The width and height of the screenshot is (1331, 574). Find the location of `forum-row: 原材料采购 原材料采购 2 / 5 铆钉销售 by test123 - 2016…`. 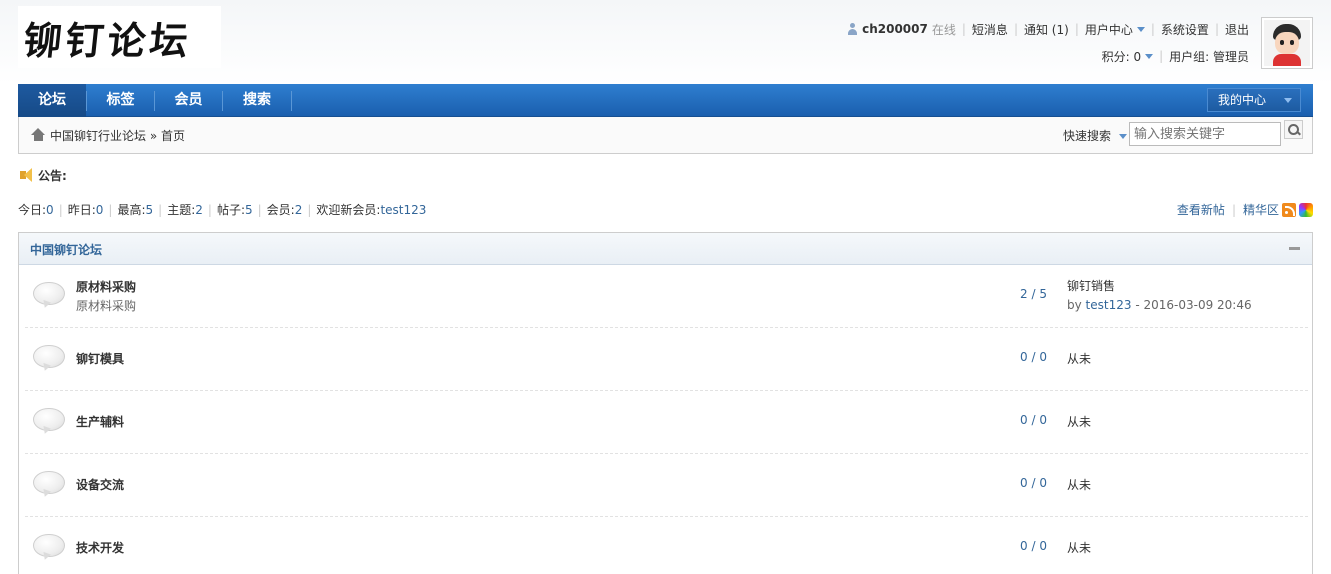

forum-row: 原材料采购 原材料采购 2 / 5 铆钉销售 by test123 - 2016… is located at coordinates (666, 296).